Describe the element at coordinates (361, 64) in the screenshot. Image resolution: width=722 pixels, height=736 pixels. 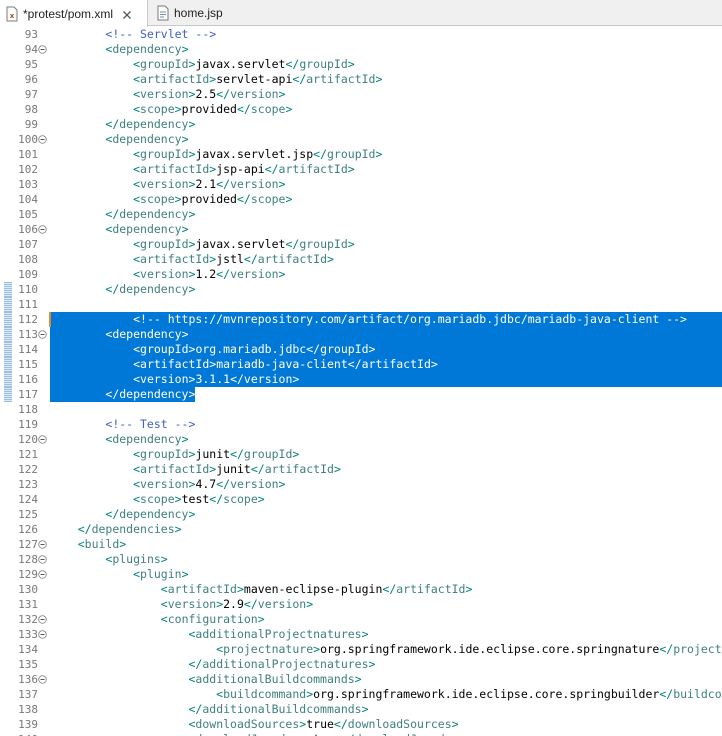
I see `code-line: 95 <groupId>javax.servlet</groupId>` at that location.